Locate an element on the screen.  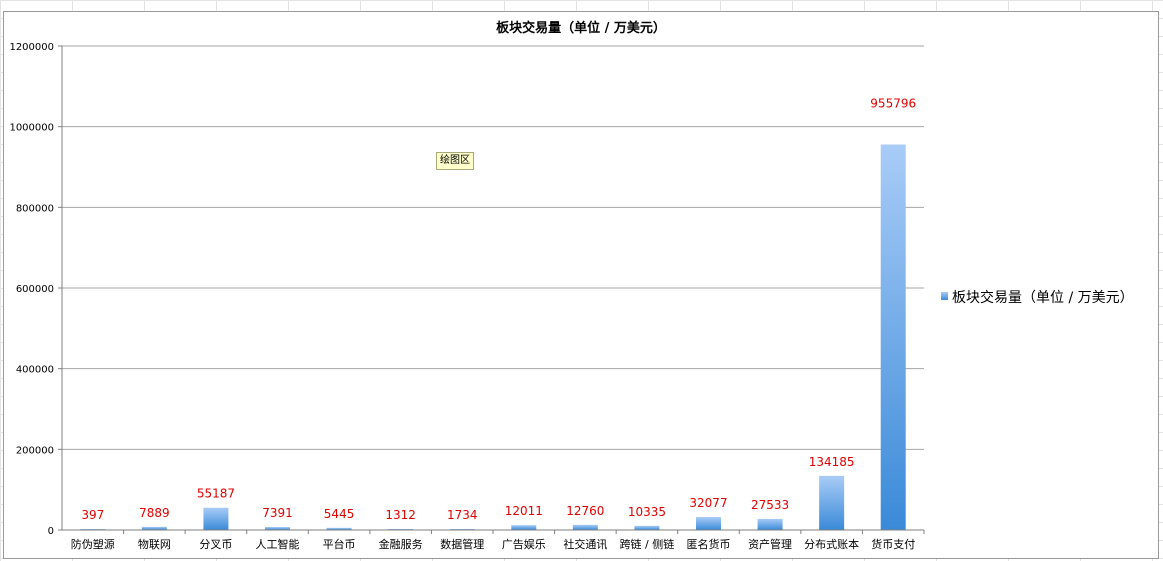
legend-label: 板块交易量（单位 / 万美元） is located at coordinates (1043, 297).